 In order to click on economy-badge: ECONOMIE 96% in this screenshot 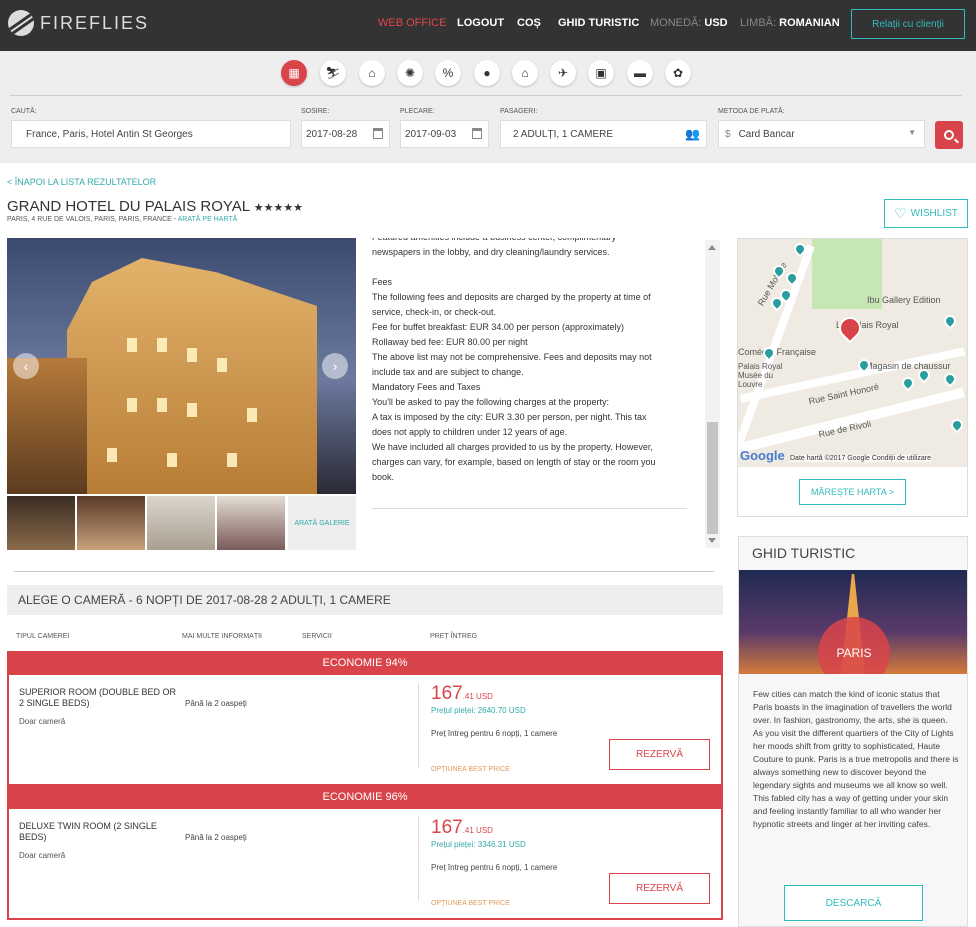, I will do `click(365, 797)`.